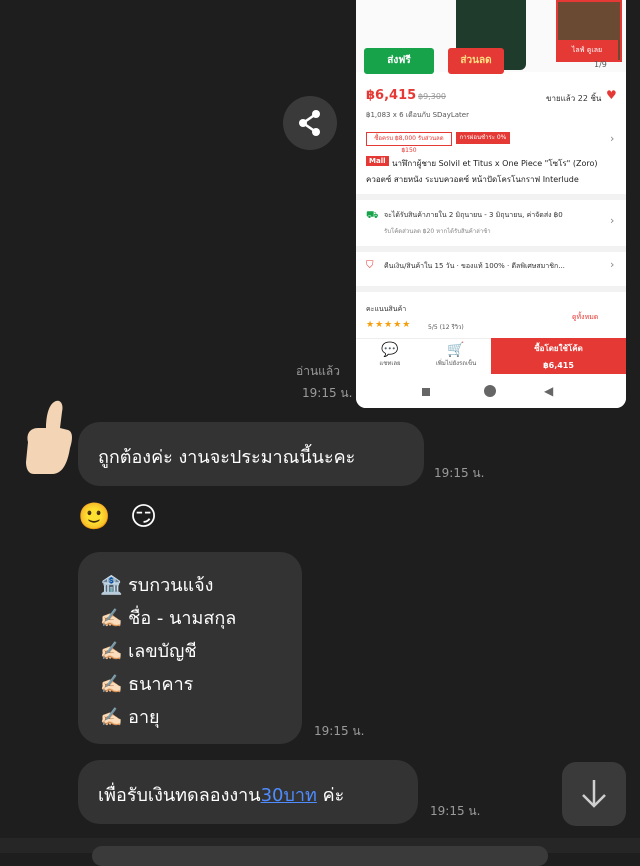 The width and height of the screenshot is (640, 866). Describe the element at coordinates (456, 350) in the screenshot. I see `cart-icon: 🛒` at that location.